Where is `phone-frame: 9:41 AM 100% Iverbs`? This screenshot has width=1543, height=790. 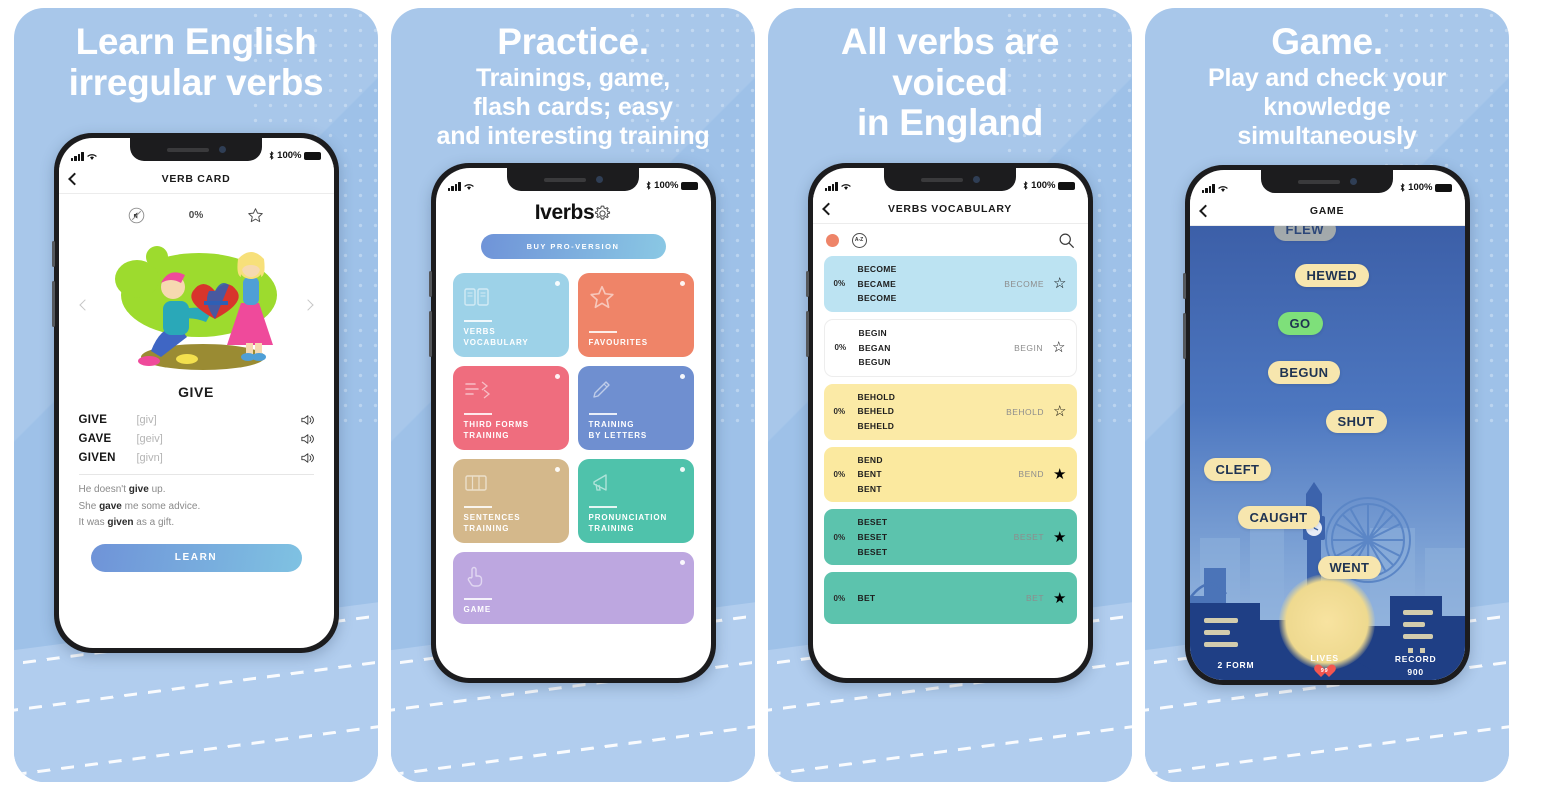 phone-frame: 9:41 AM 100% Iverbs is located at coordinates (572, 423).